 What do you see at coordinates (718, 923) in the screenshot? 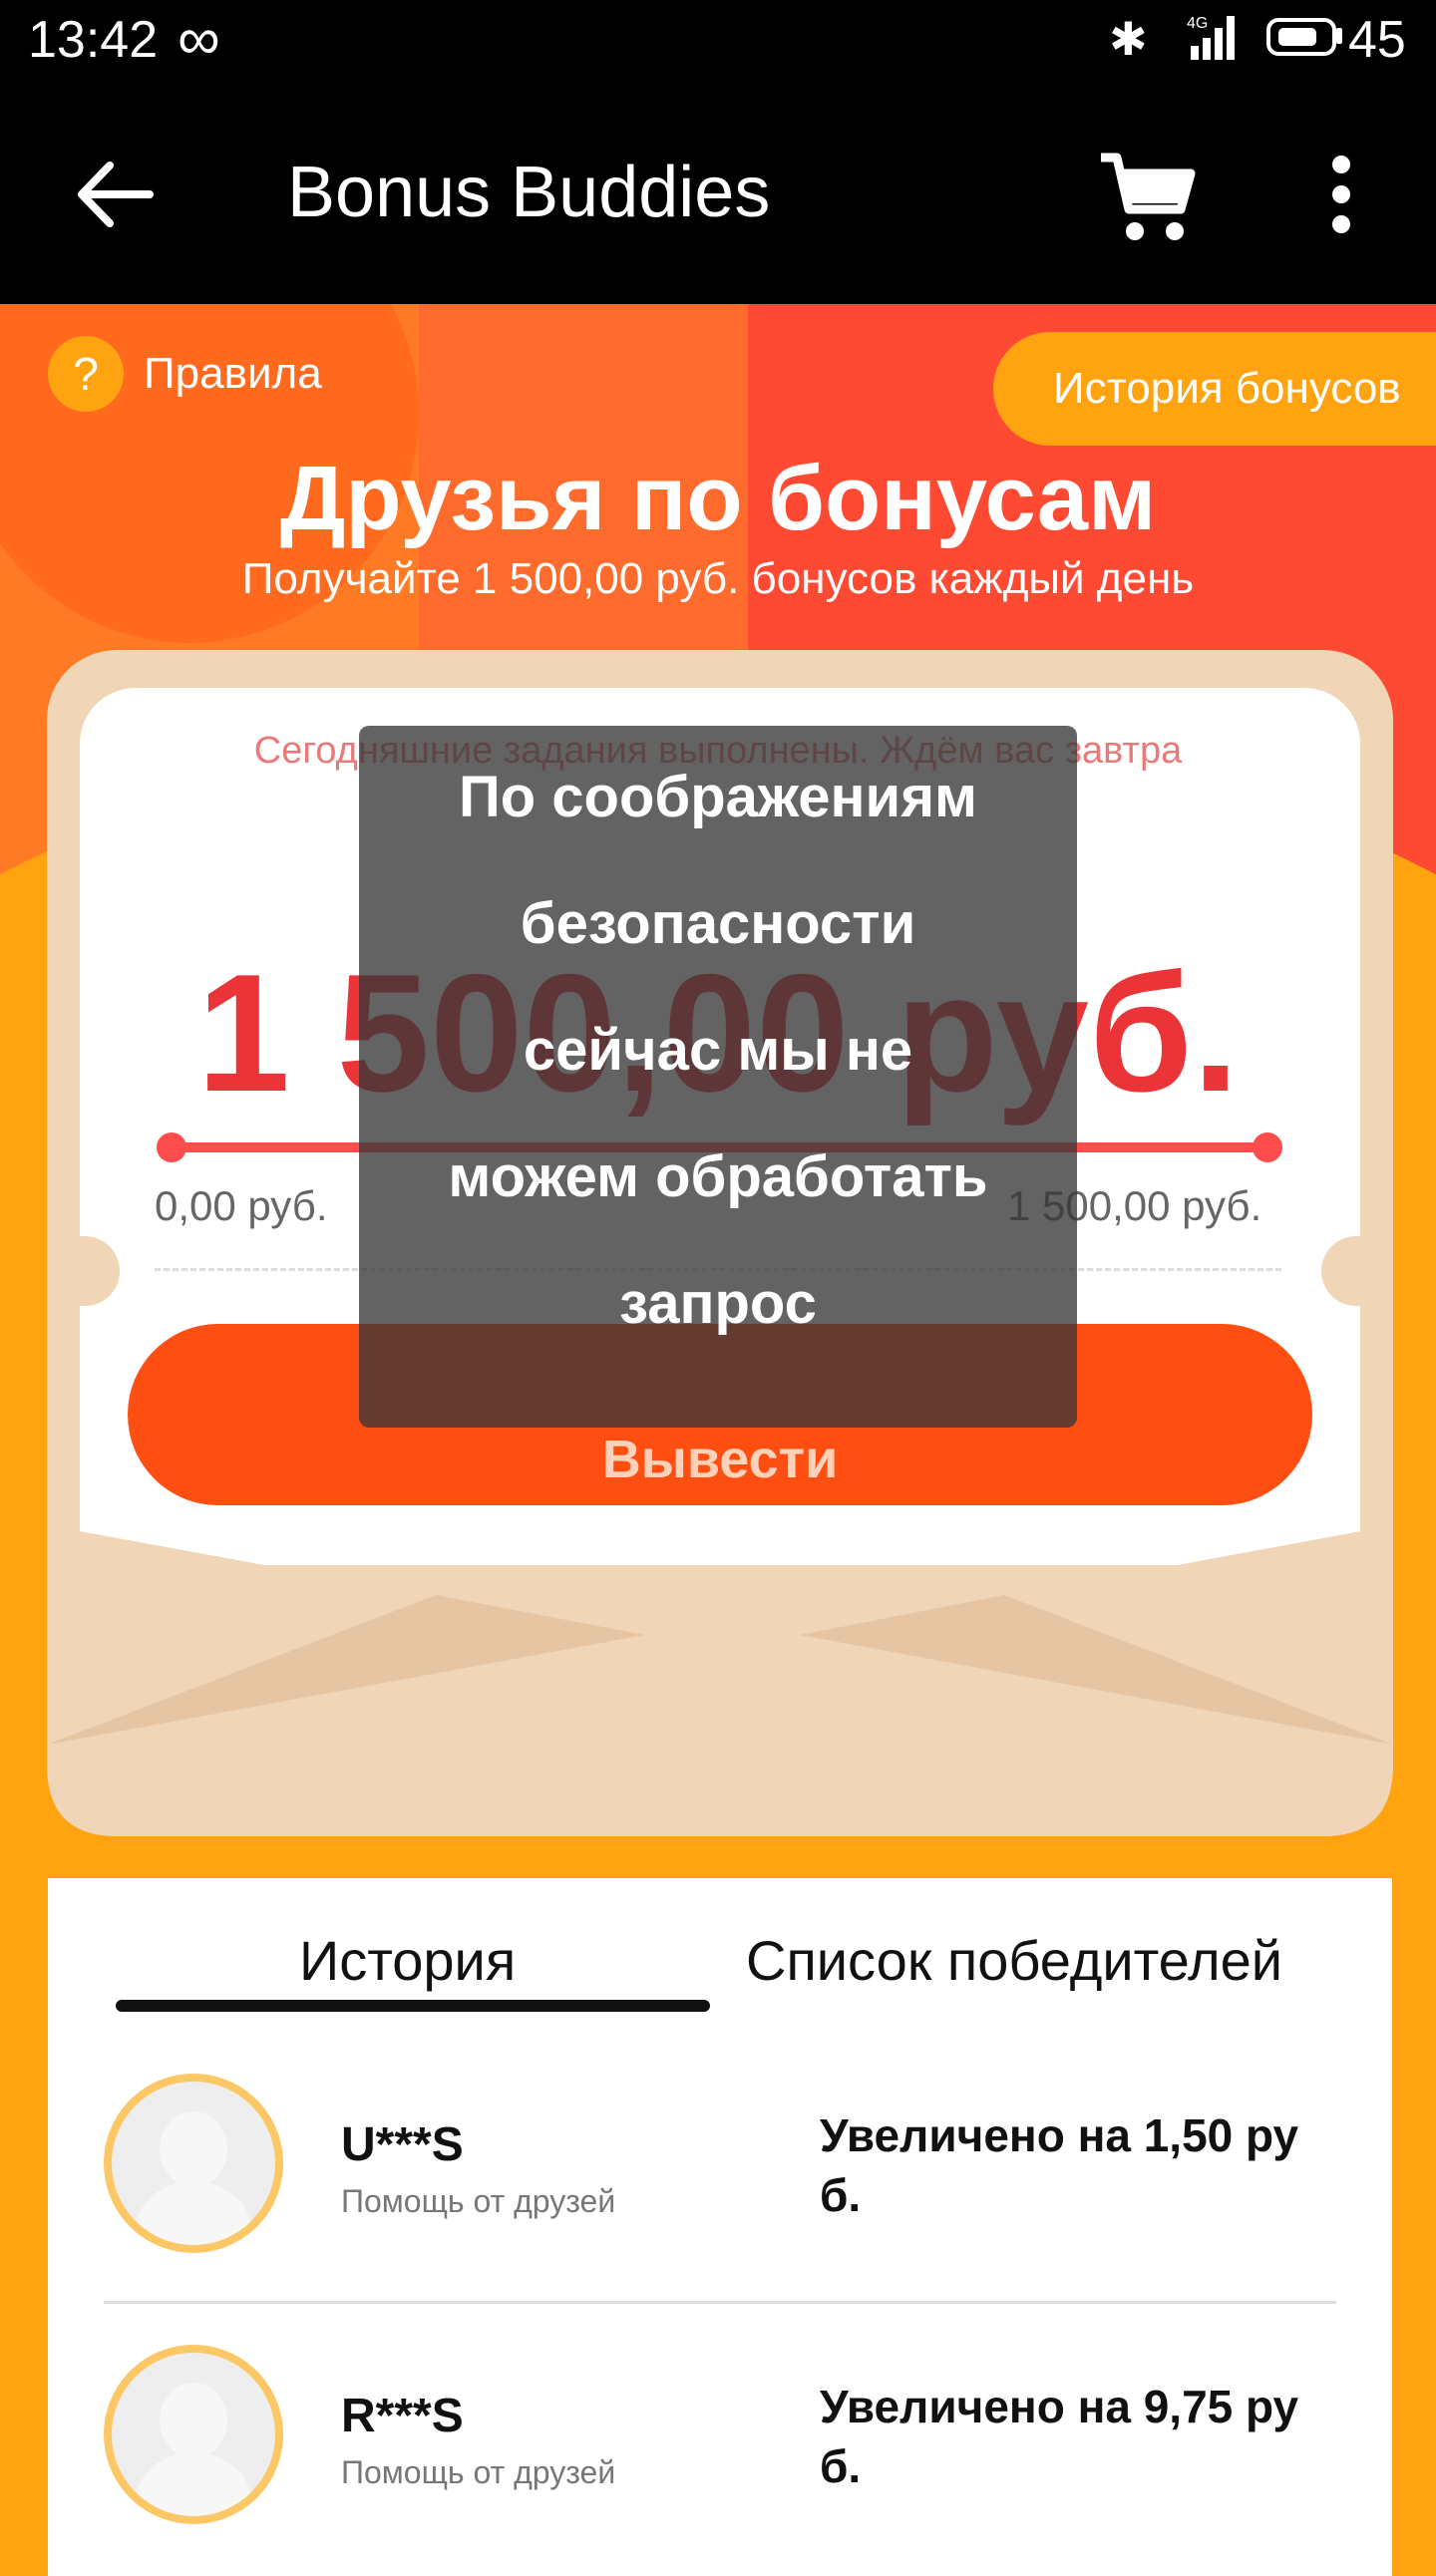
I see `toast-line: безопасности` at bounding box center [718, 923].